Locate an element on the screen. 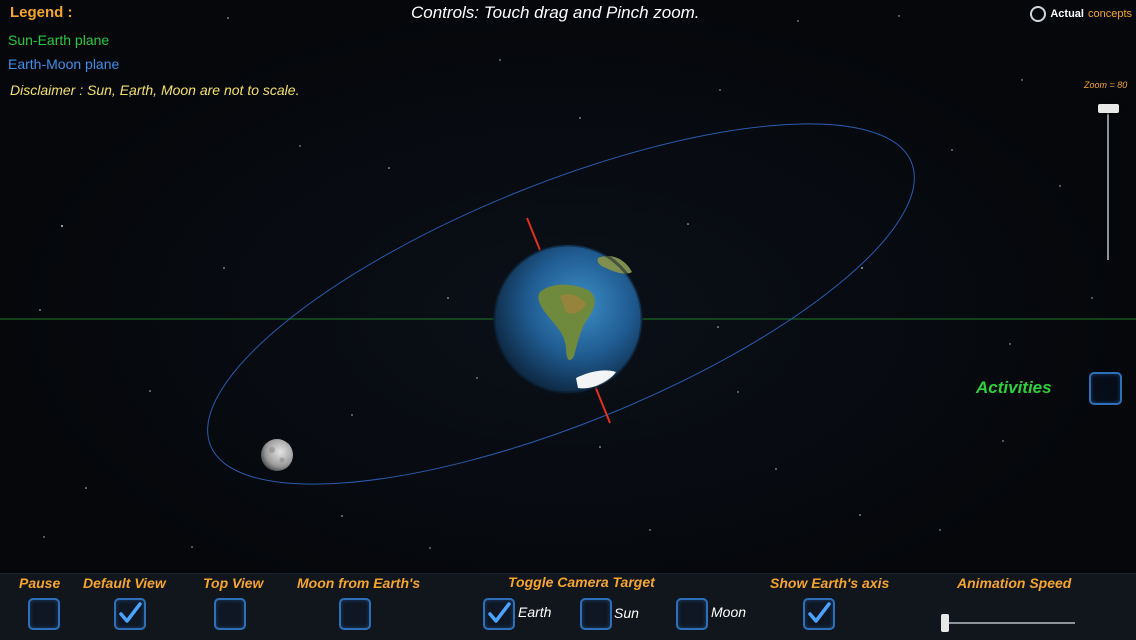 The image size is (1136, 640). zoom-slider-track is located at coordinates (1108, 182).